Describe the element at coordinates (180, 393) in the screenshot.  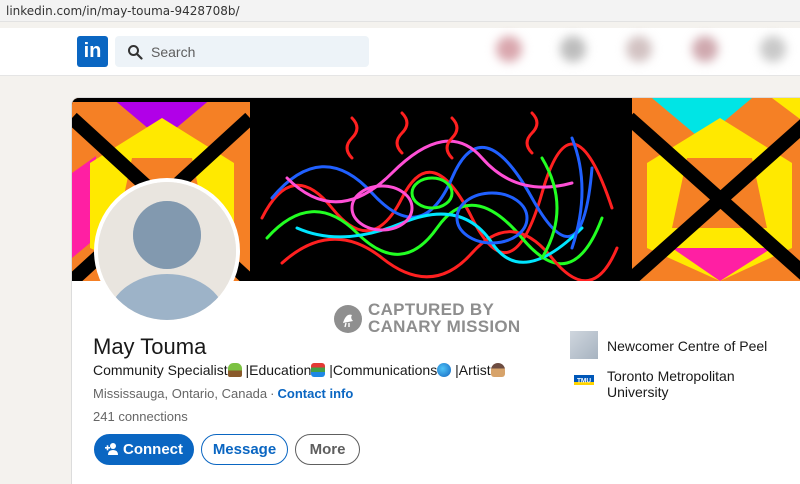
I see `location-text: Mississauga, Ontario, Canada` at that location.